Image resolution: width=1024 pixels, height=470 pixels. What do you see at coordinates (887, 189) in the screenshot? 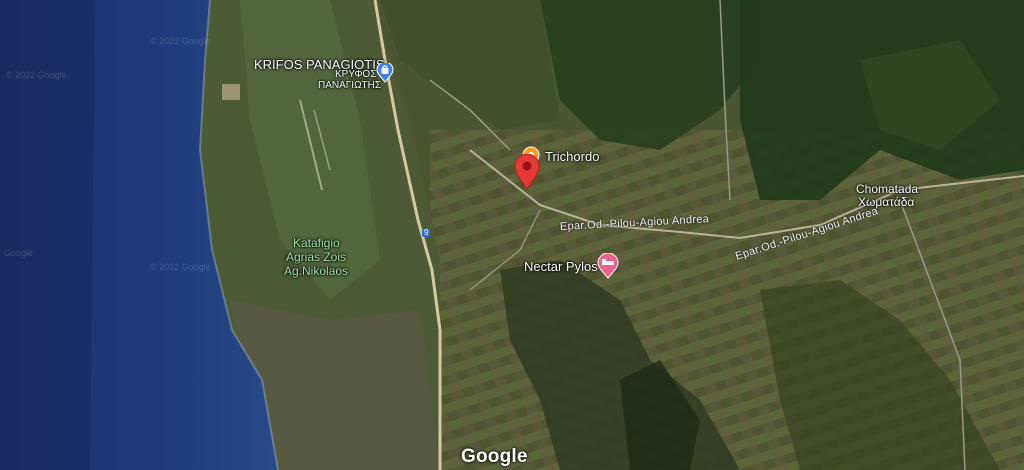
I see `place-label-chomatada: Chomatada` at bounding box center [887, 189].